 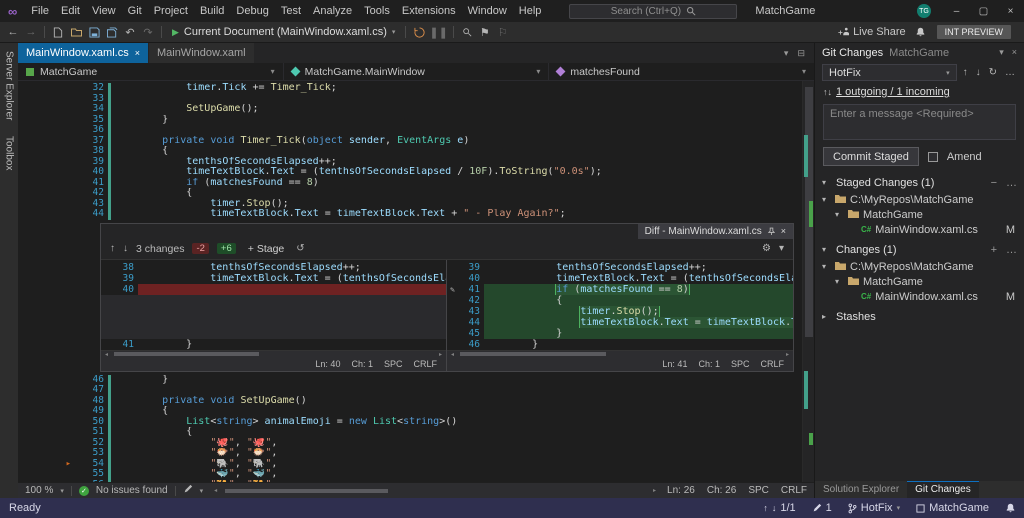 I want to click on commit-message-input: Enter a message <Required>, so click(x=919, y=122).